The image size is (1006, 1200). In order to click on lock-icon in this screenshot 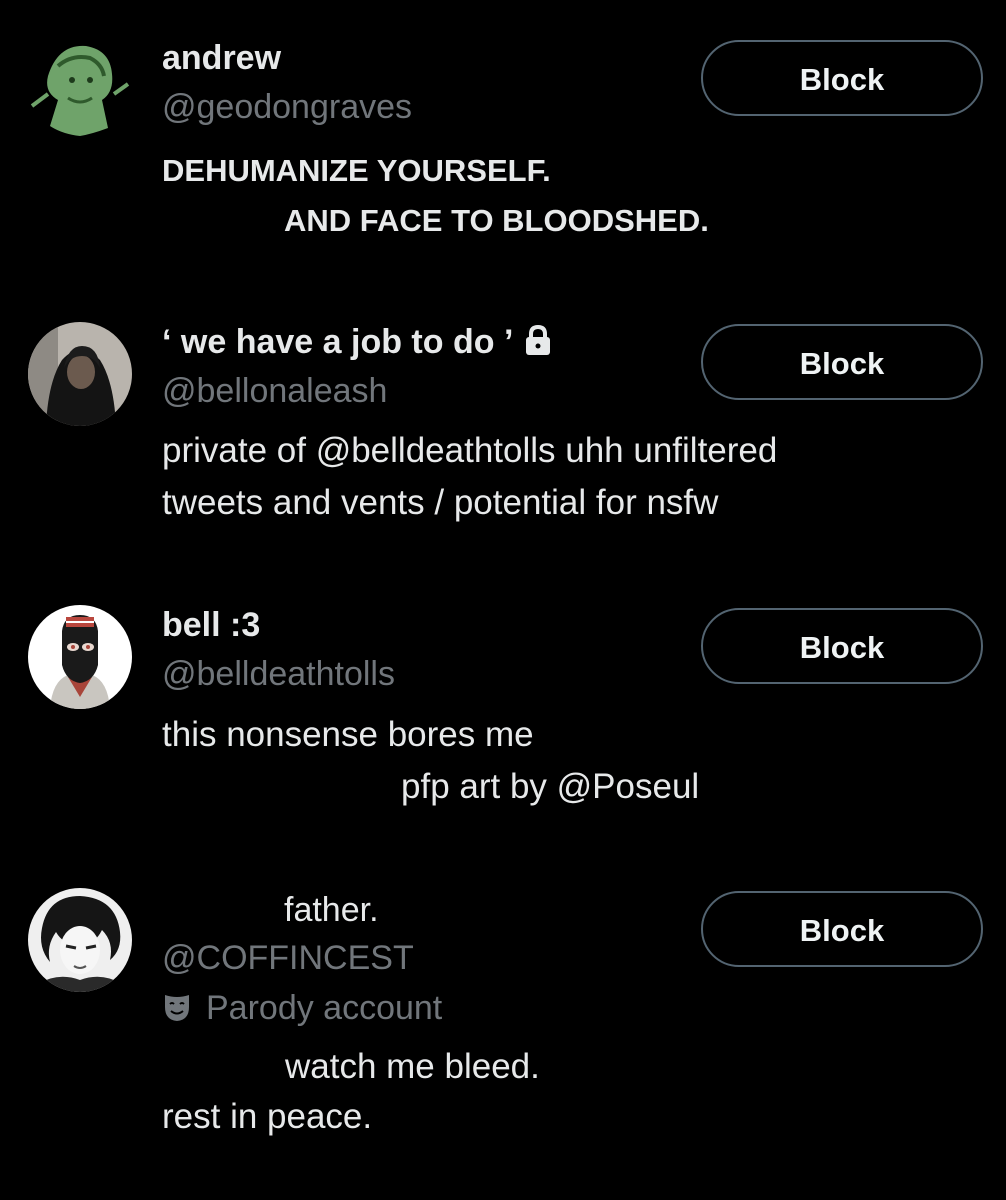, I will do `click(538, 344)`.